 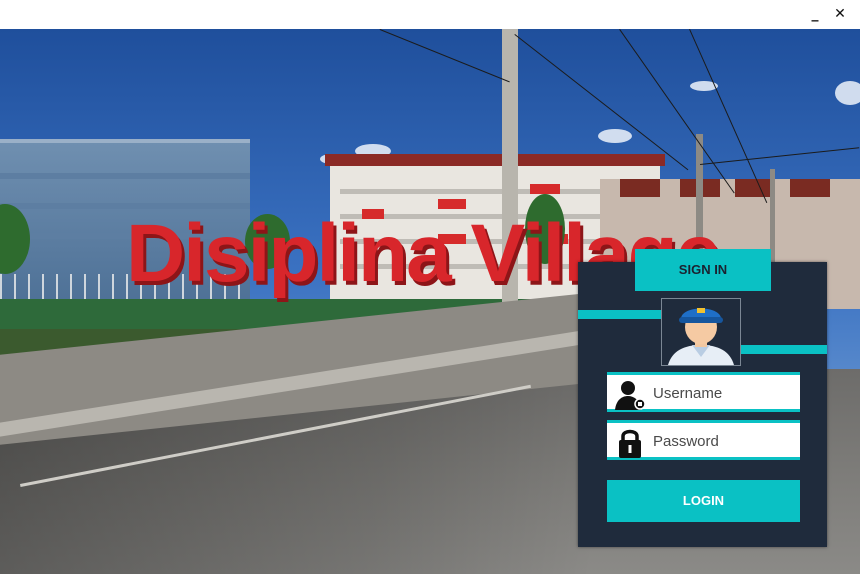 I want to click on accent-bar-left, so click(x=620, y=314).